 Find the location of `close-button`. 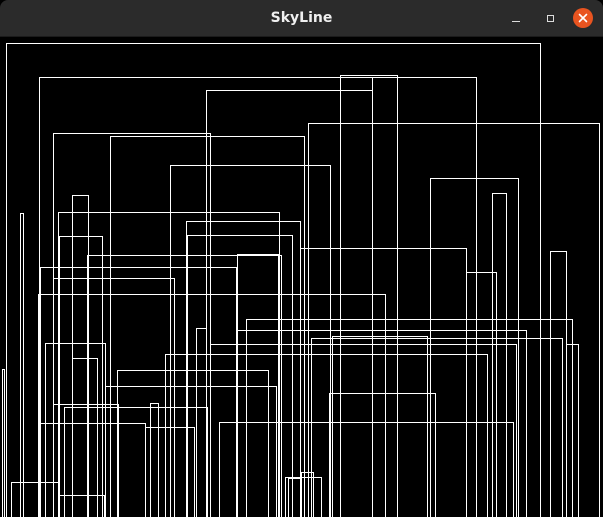

close-button is located at coordinates (583, 18).